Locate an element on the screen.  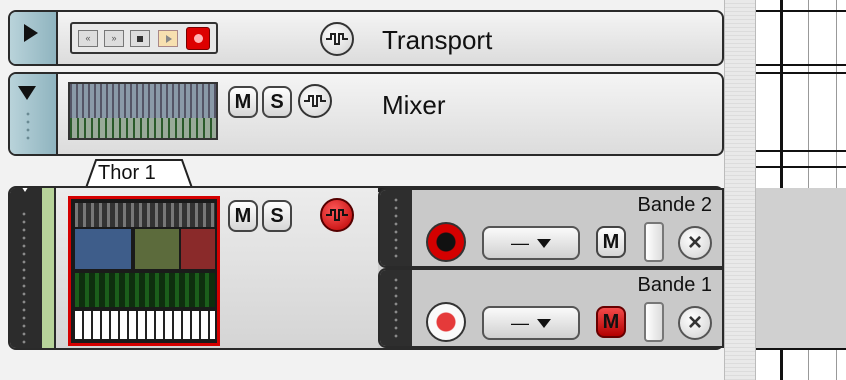
transport-track: « » Transport is located at coordinates (366, 38).